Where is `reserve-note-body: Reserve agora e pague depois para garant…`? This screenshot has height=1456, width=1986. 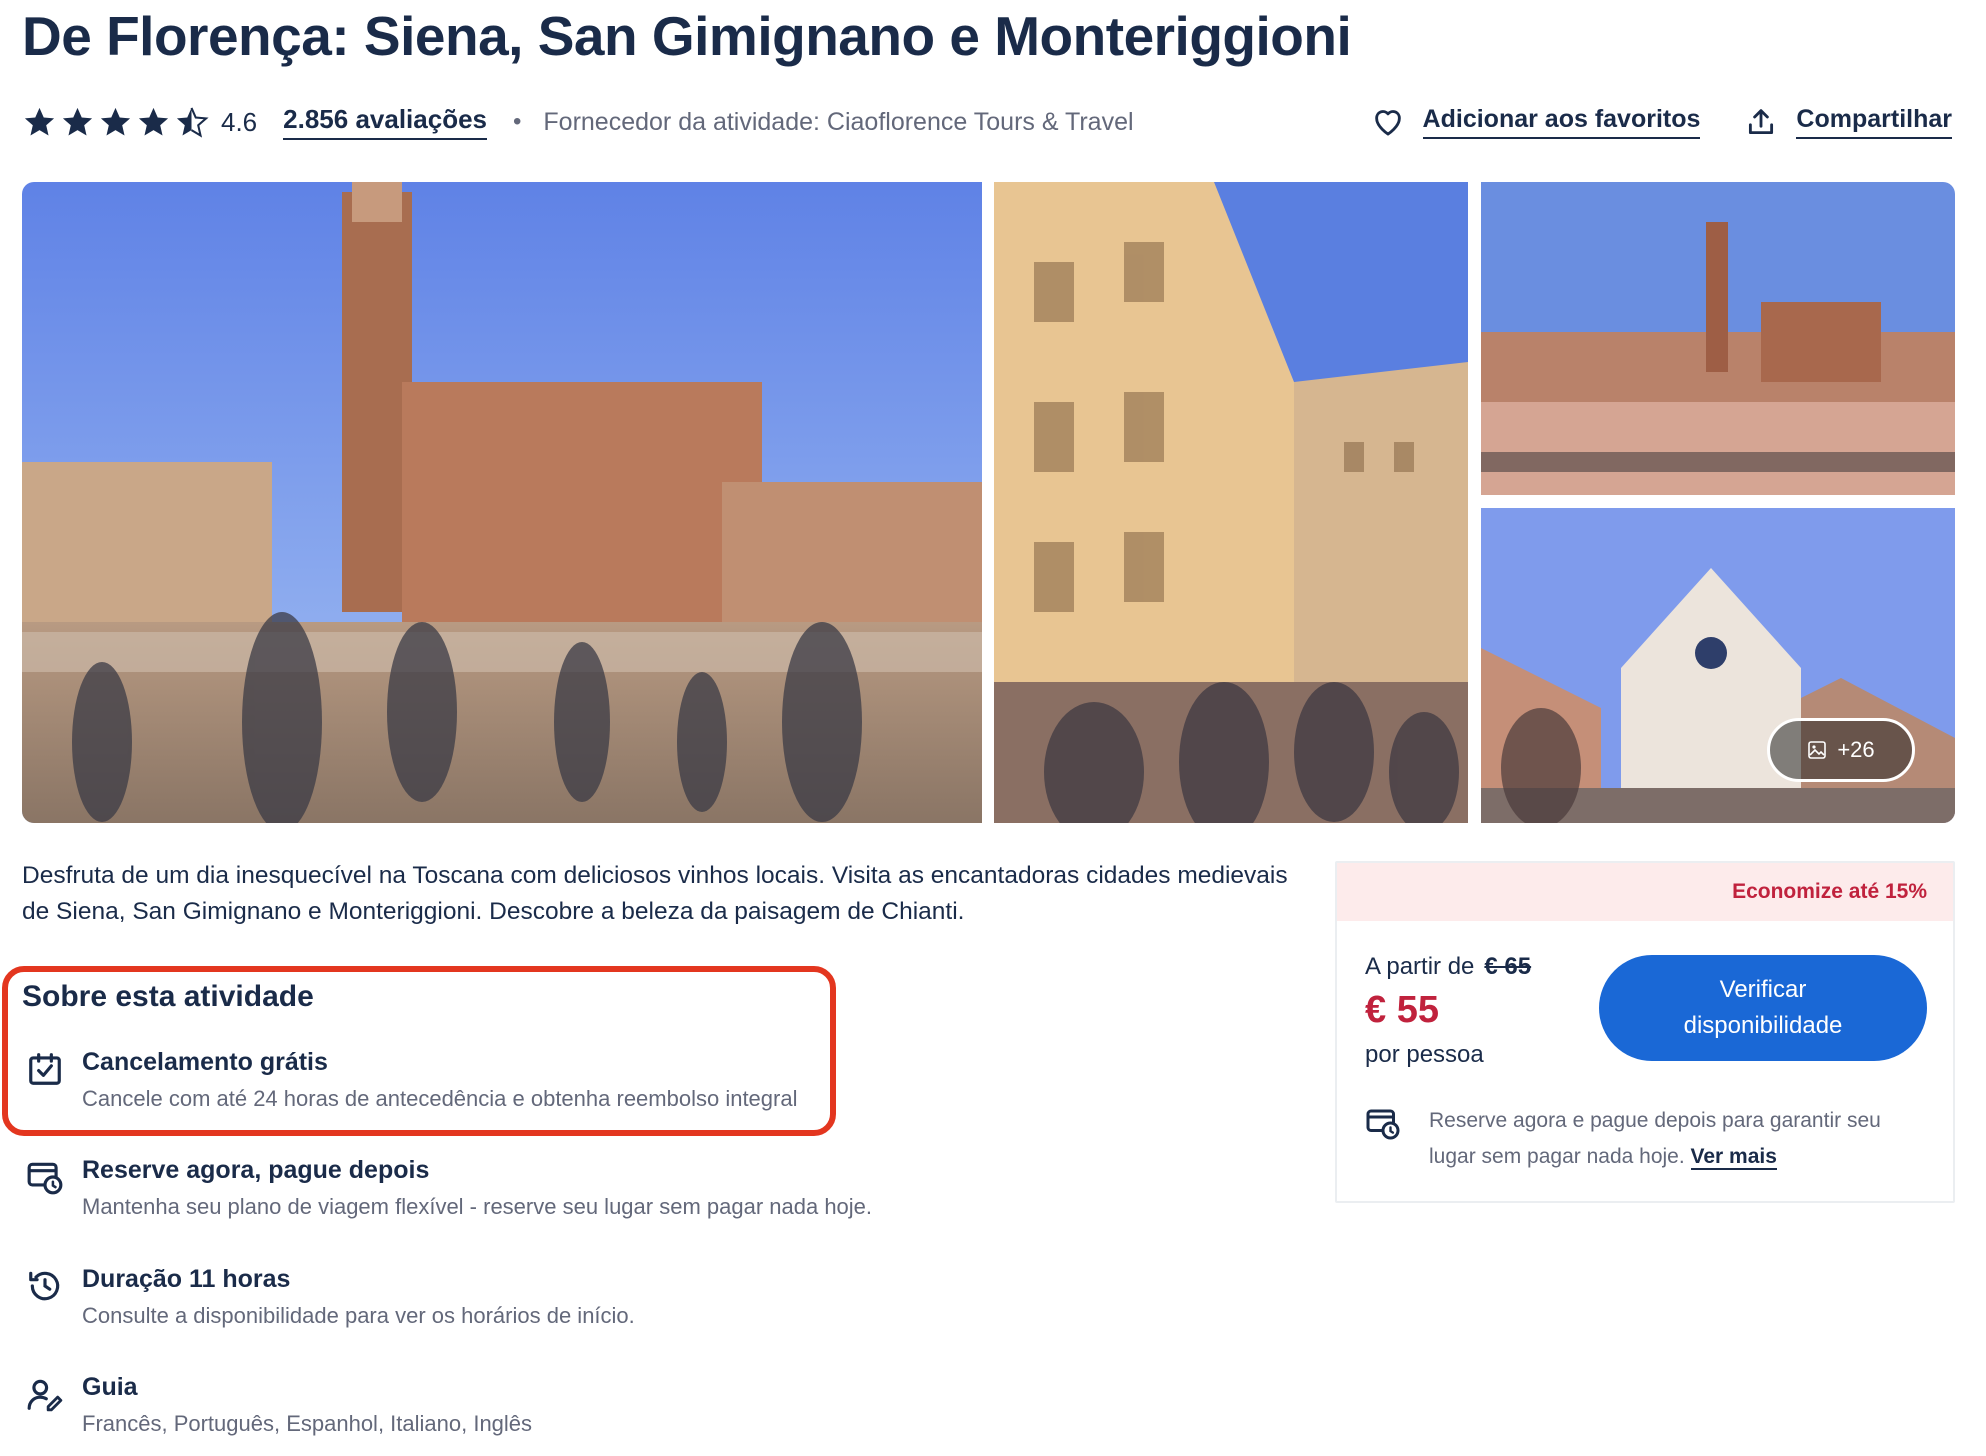 reserve-note-body: Reserve agora e pague depois para garant… is located at coordinates (1655, 1138).